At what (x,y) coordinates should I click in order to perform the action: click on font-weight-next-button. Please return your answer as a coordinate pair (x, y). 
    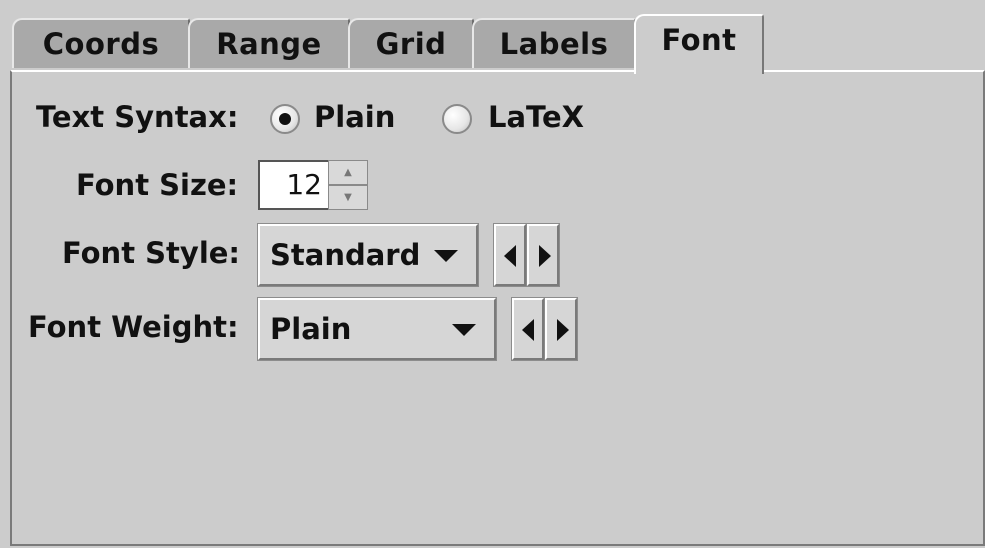
    Looking at the image, I should click on (561, 329).